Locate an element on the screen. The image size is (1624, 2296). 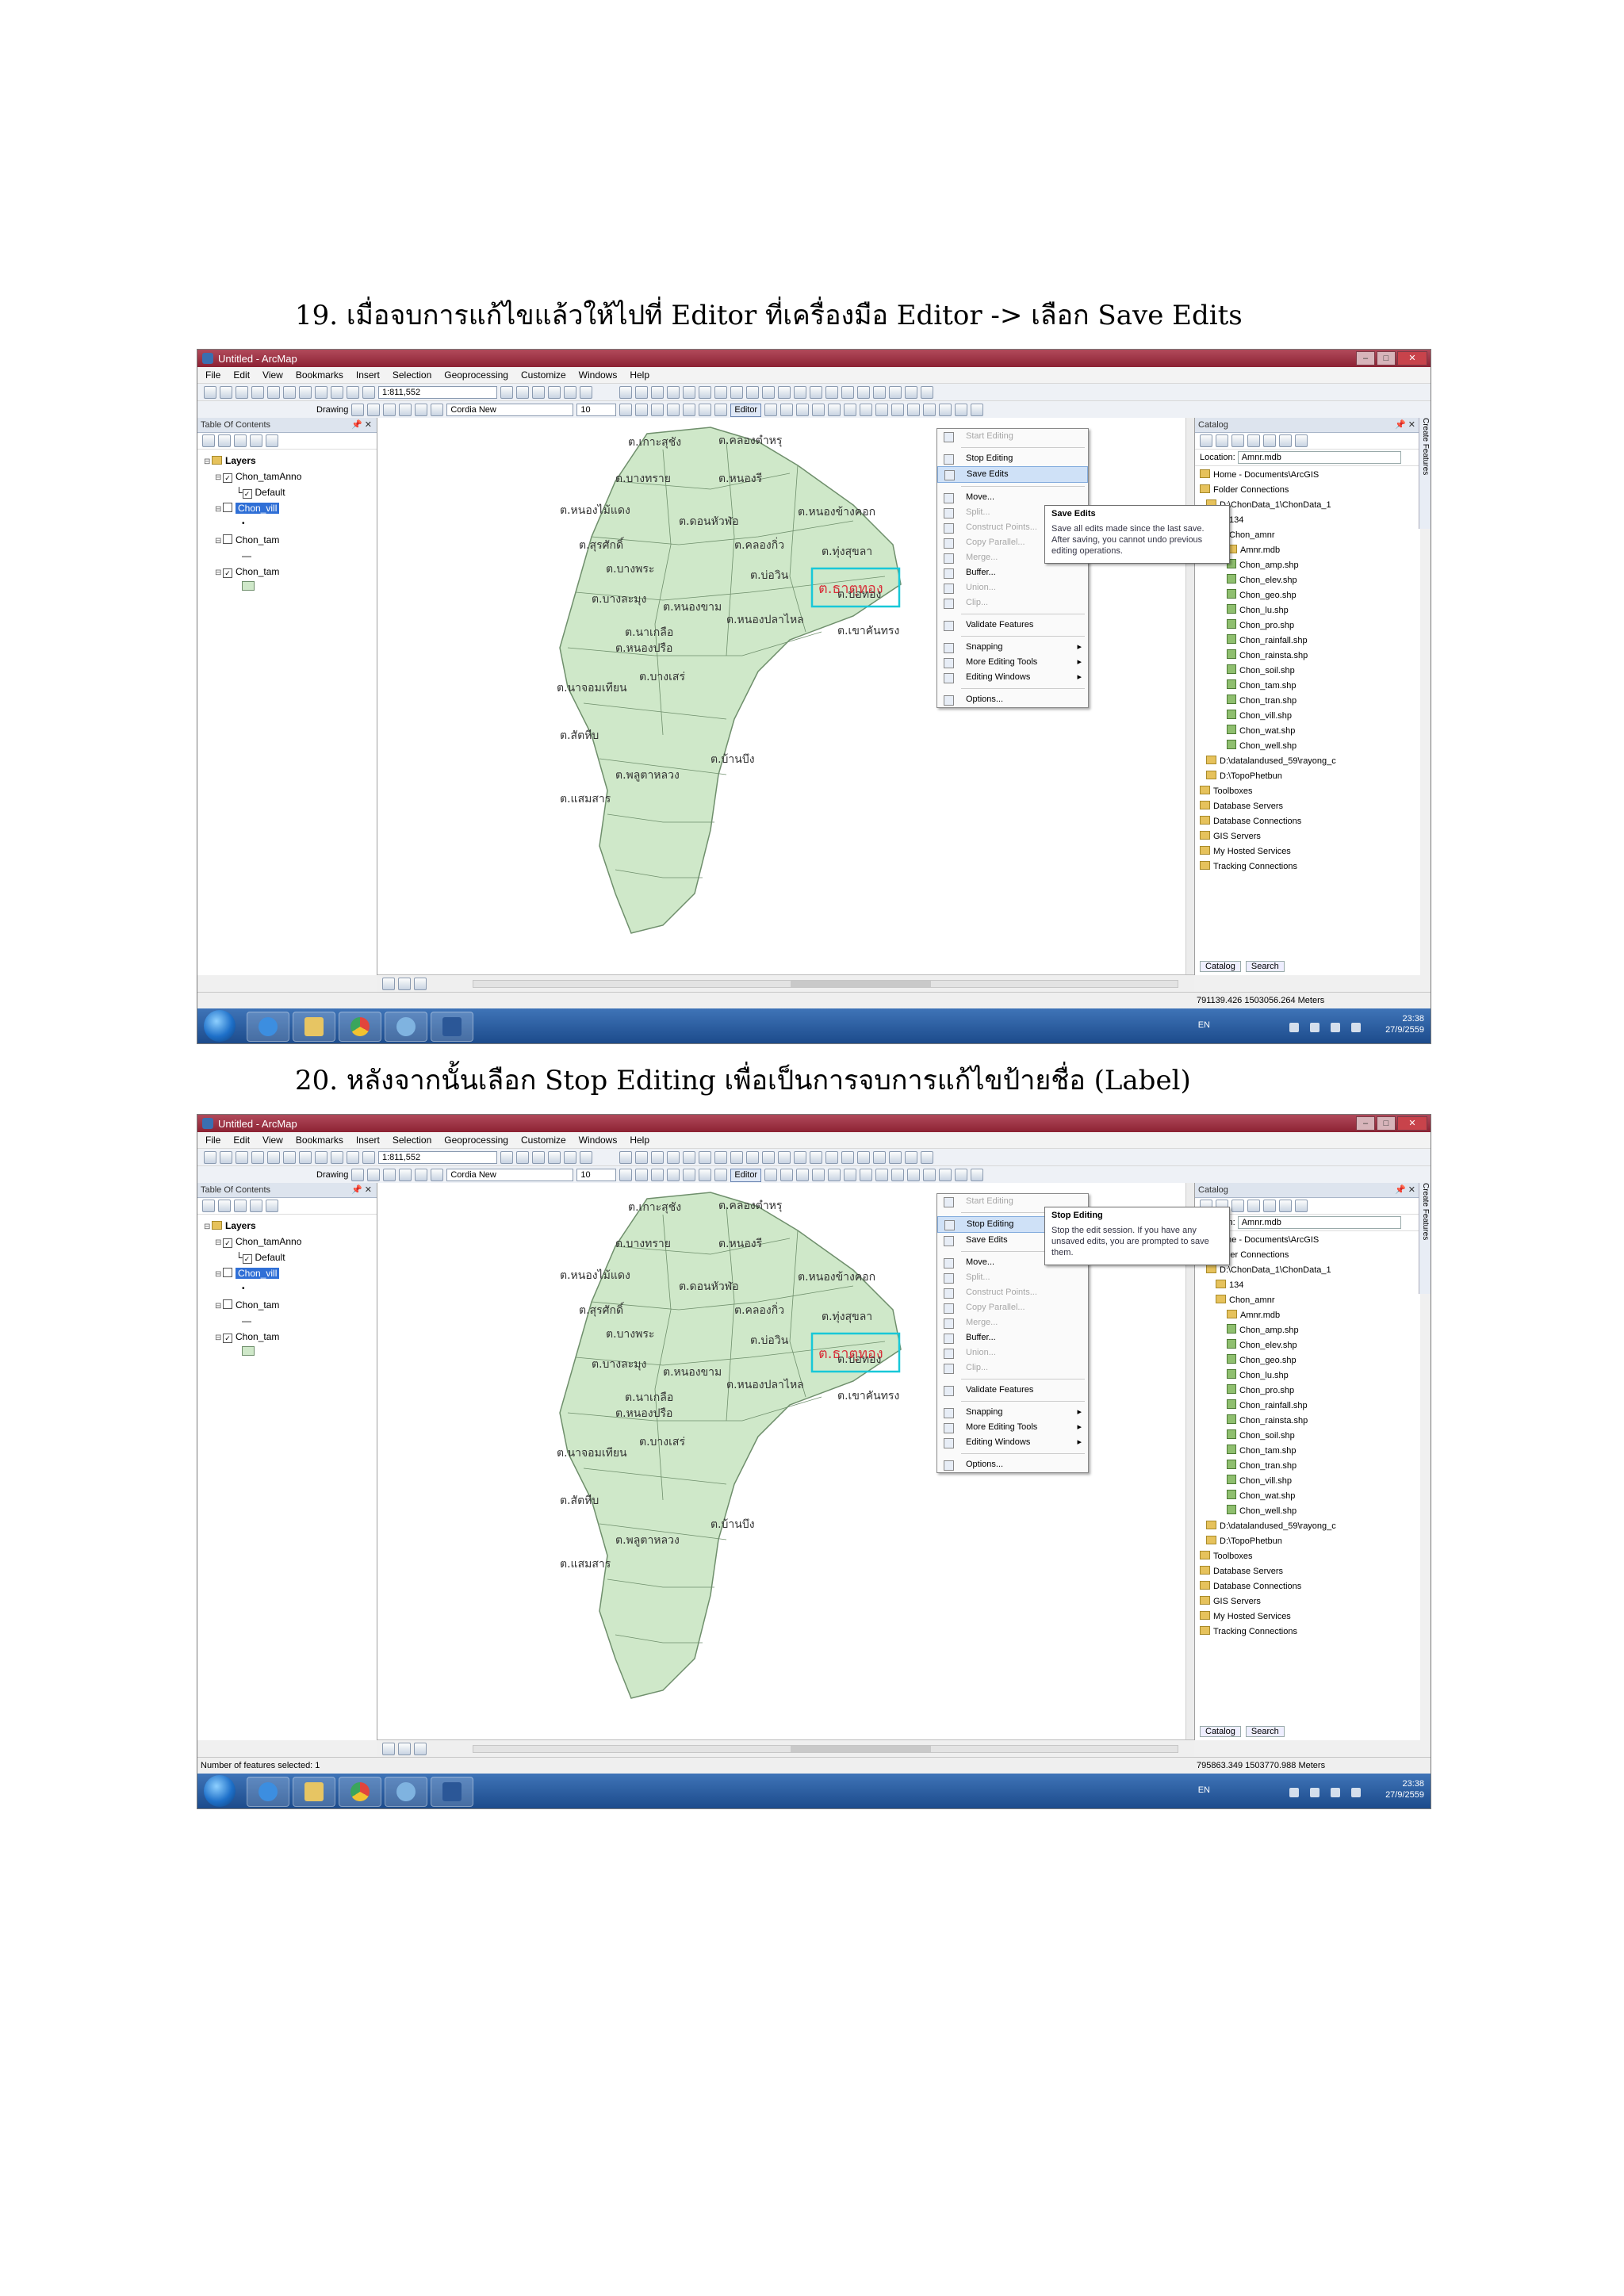
toc-layers-group: ⊟ Layers is located at coordinates (290, 461).